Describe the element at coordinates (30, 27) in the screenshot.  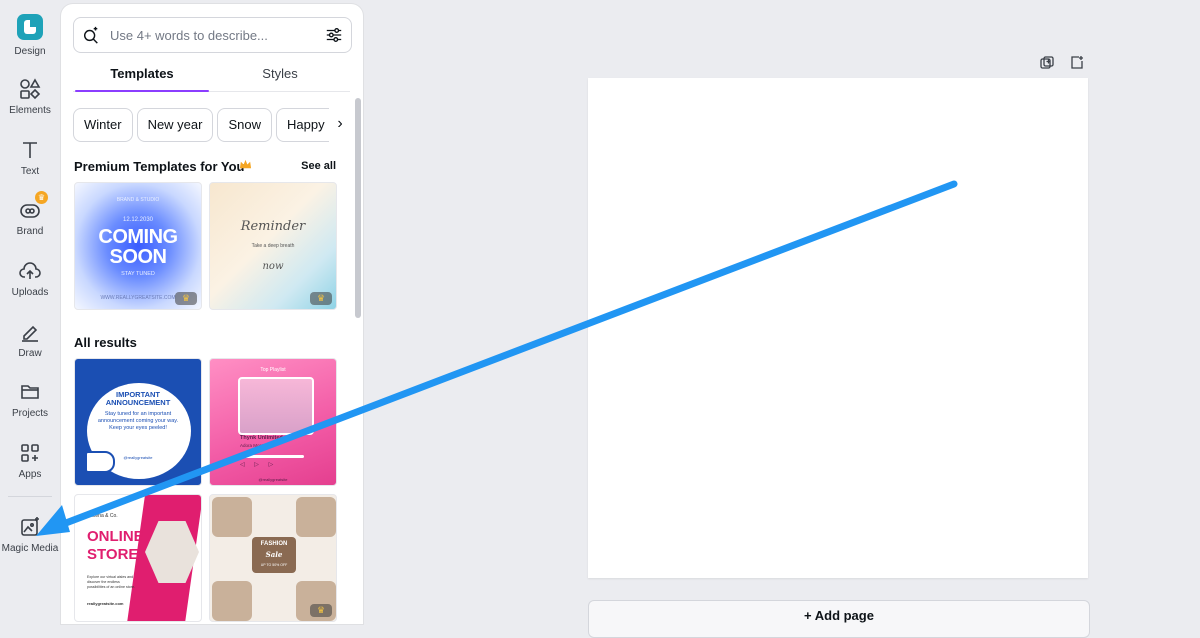
I see `design-logo-icon` at that location.